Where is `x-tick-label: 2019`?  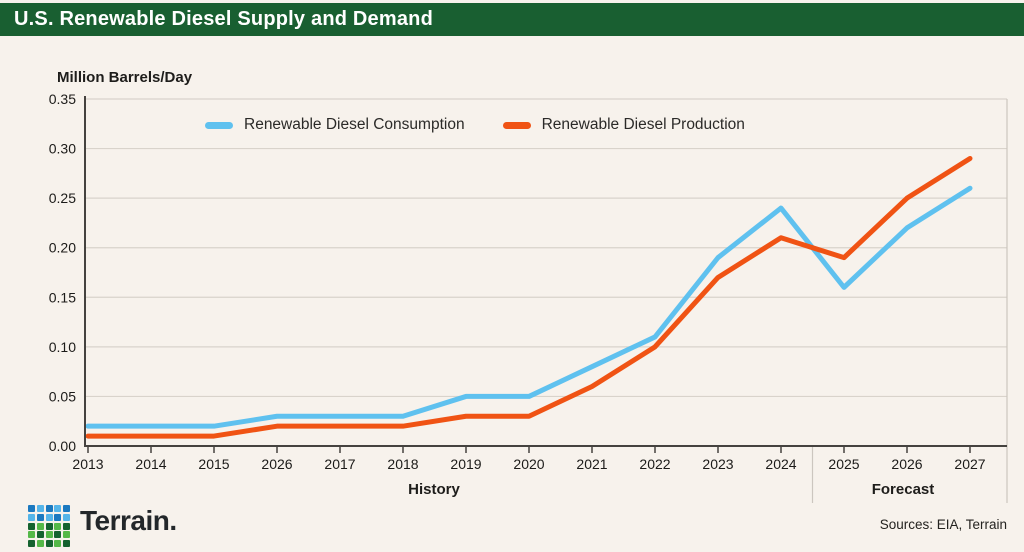 x-tick-label: 2019 is located at coordinates (465, 464).